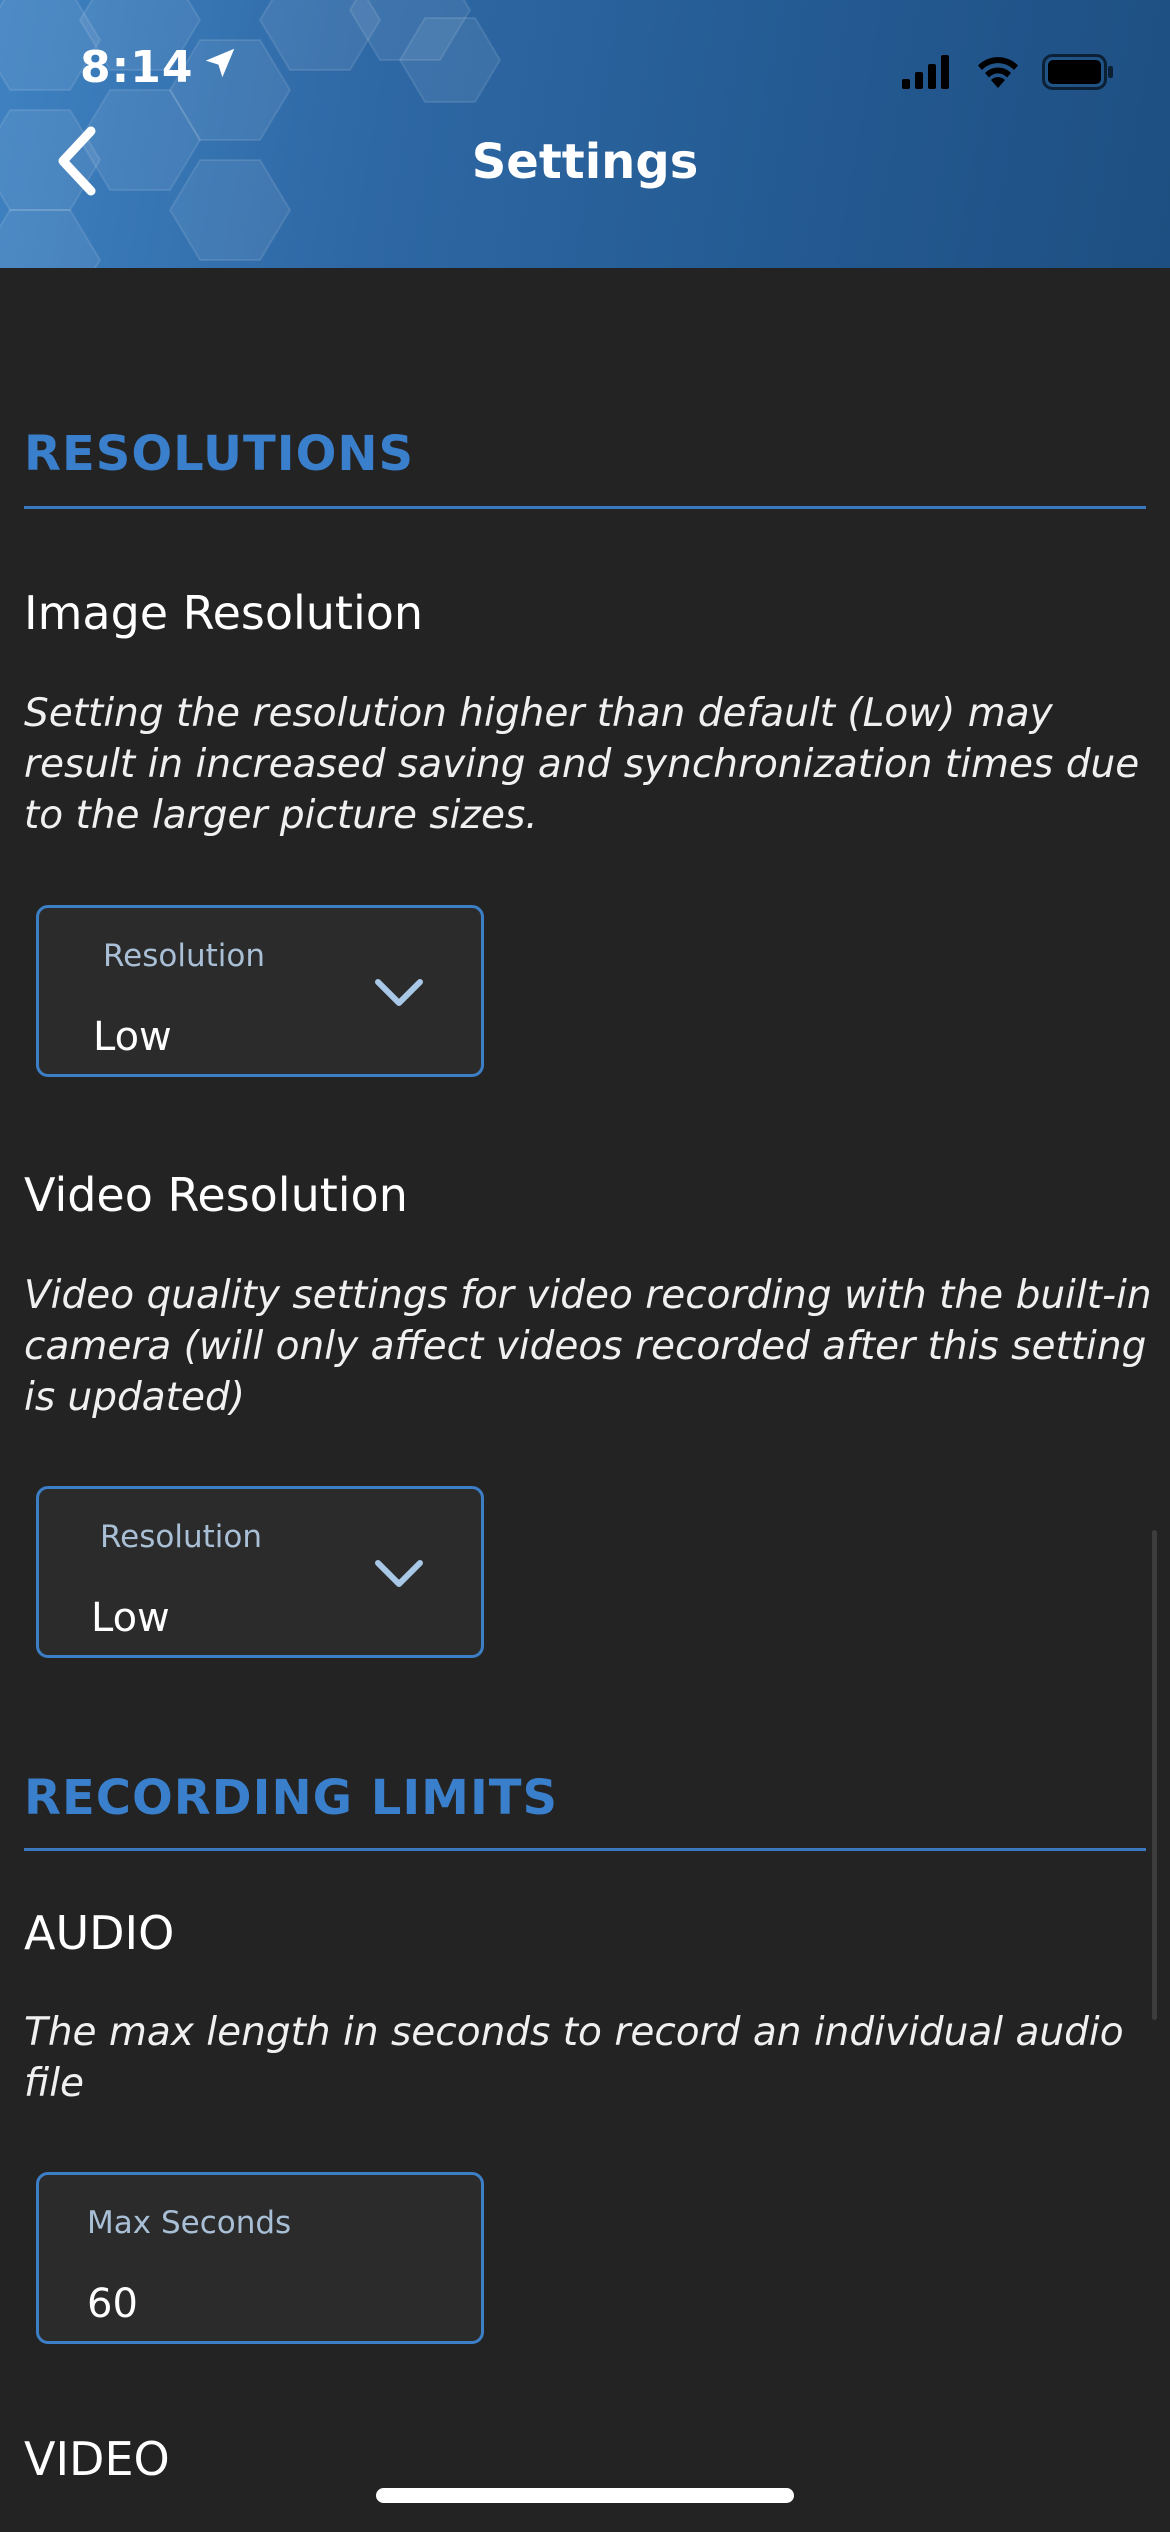 The image size is (1170, 2532). I want to click on status-time-text: 8:14, so click(137, 67).